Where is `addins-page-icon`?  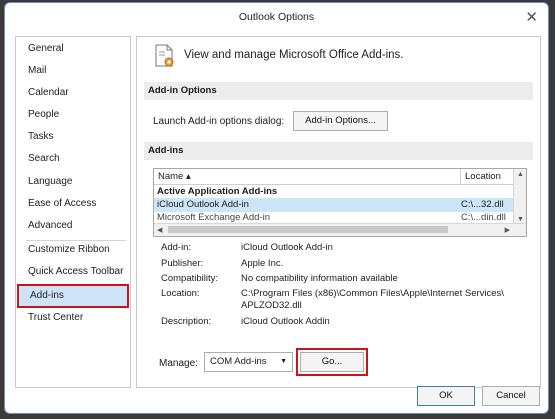 addins-page-icon is located at coordinates (164, 55).